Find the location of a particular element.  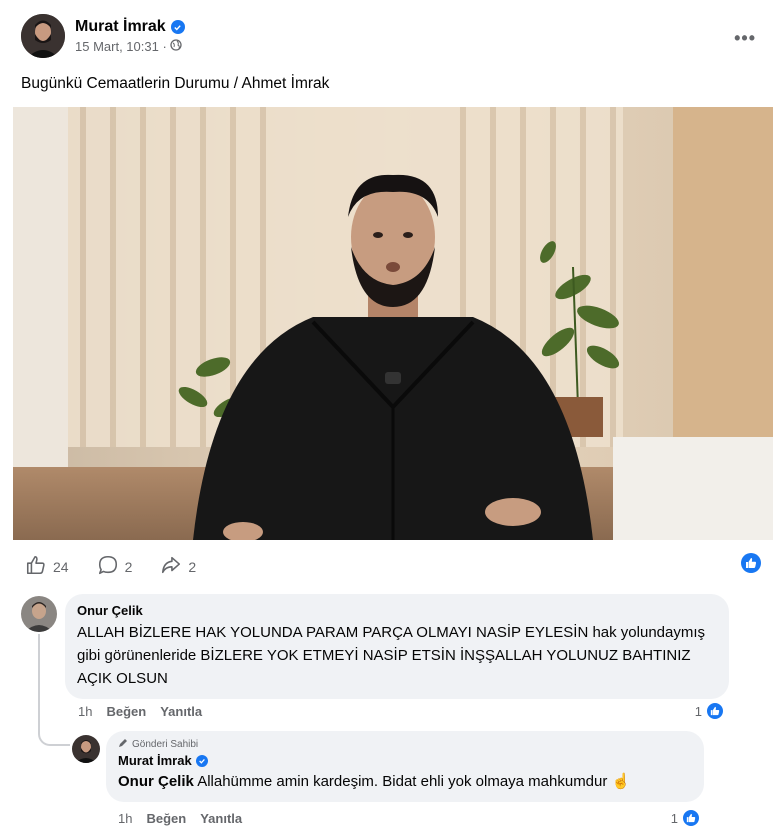

thumbs-up-icon is located at coordinates (36, 566).